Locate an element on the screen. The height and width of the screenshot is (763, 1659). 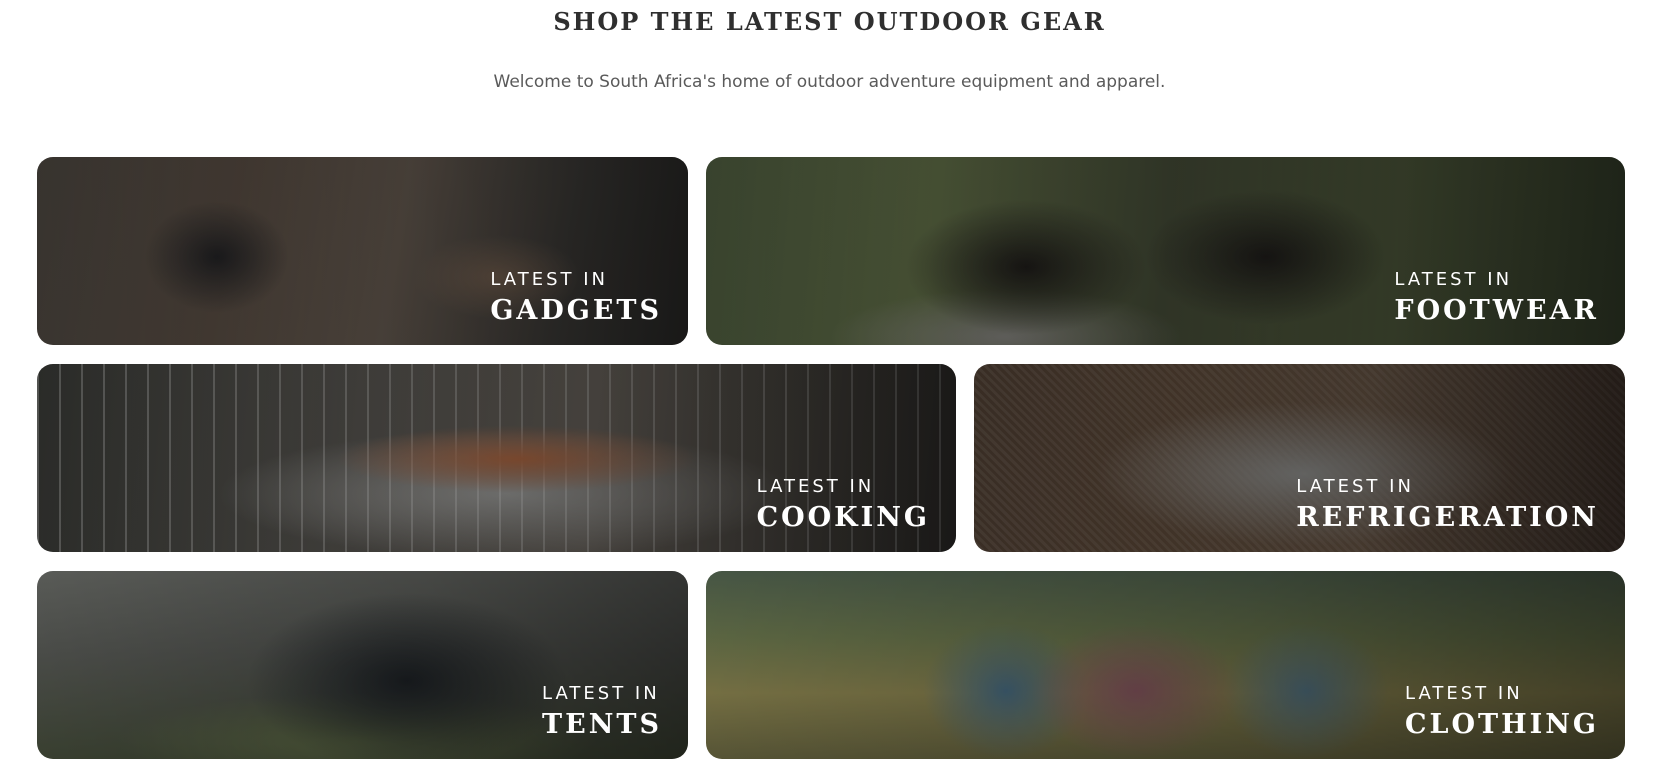
category-tile-gadgets: LATEST IN GADGETS is located at coordinates (362, 251).